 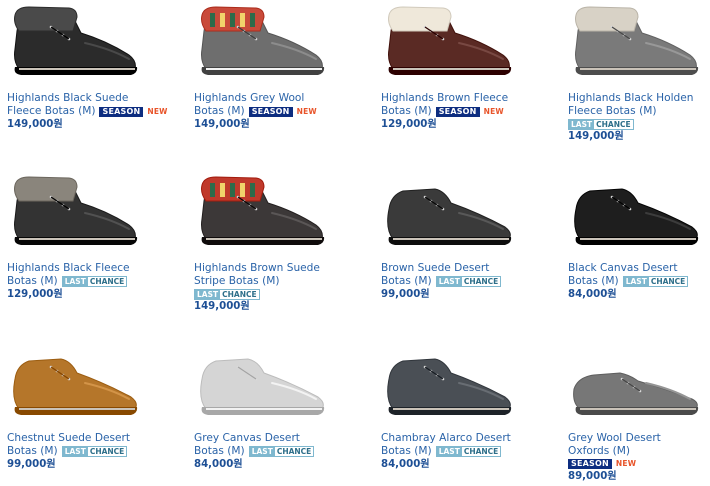 I want to click on shoe-grey-wool-icon, so click(x=263, y=40).